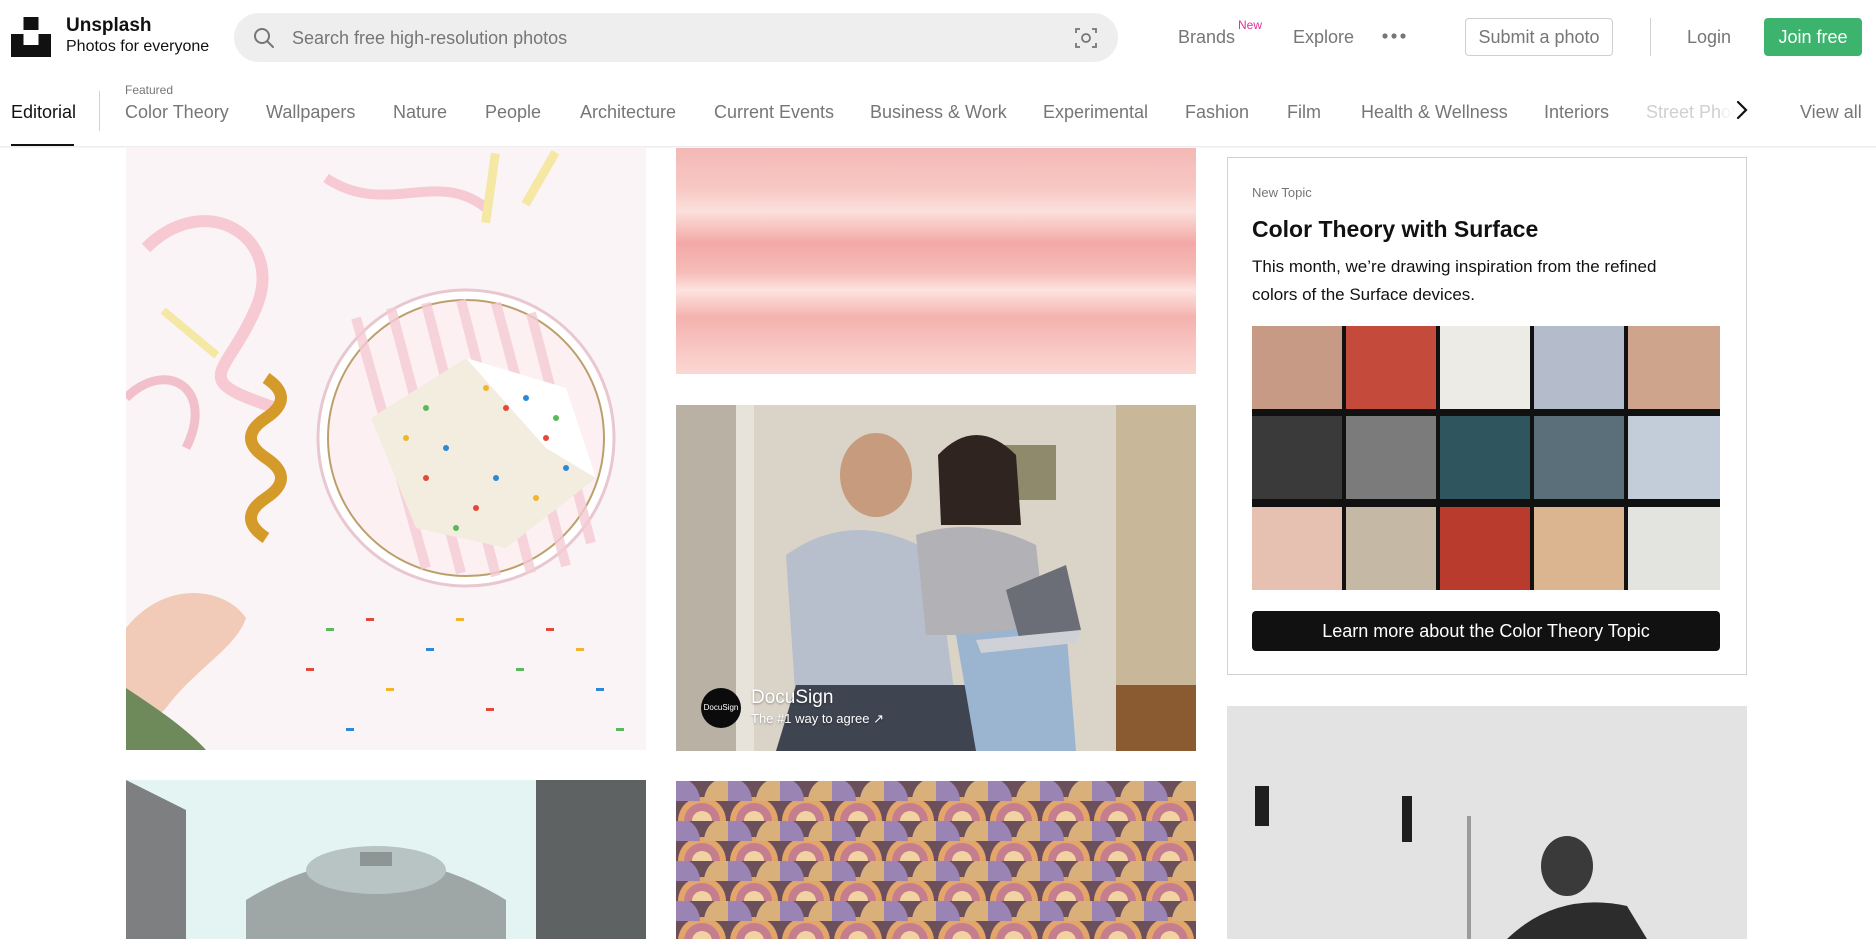 The height and width of the screenshot is (939, 1876). I want to click on domed-building-image, so click(386, 859).